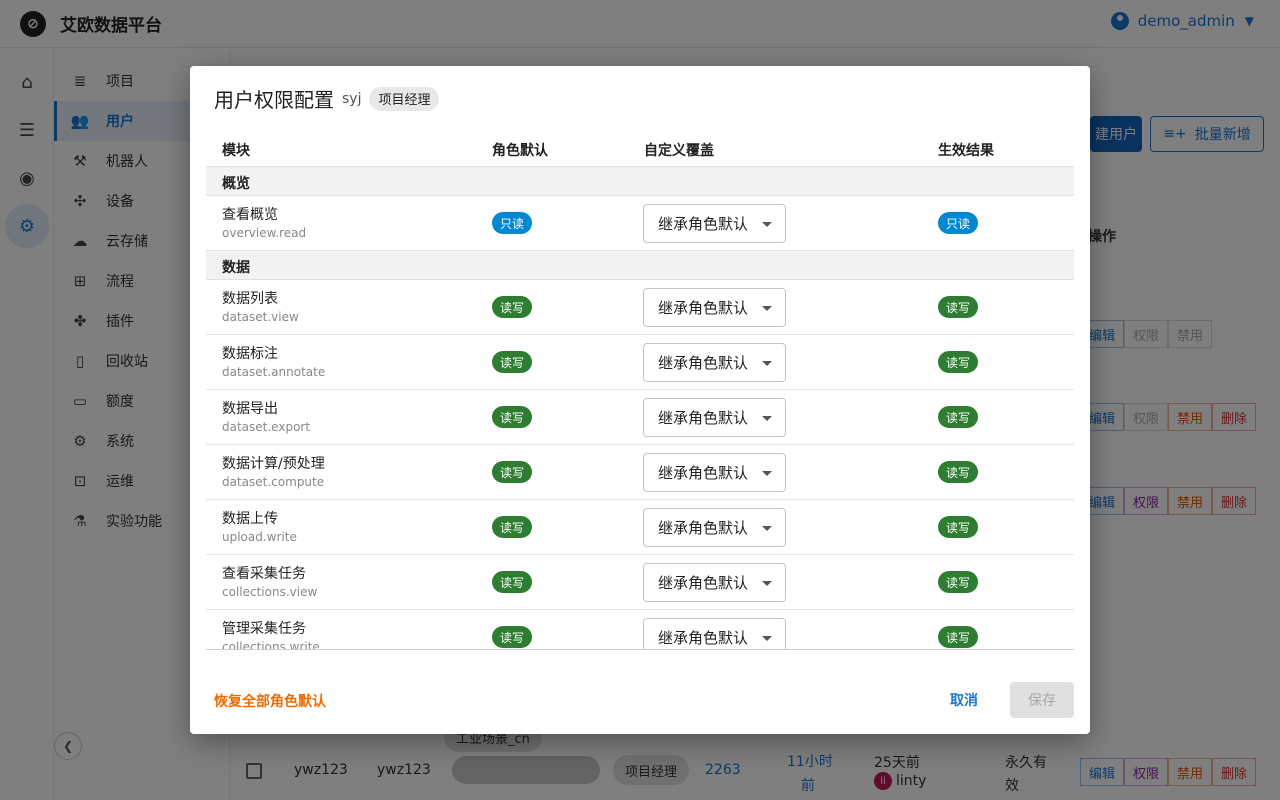 The image size is (1280, 800). Describe the element at coordinates (640, 181) in the screenshot. I see `group-header: 概览` at that location.